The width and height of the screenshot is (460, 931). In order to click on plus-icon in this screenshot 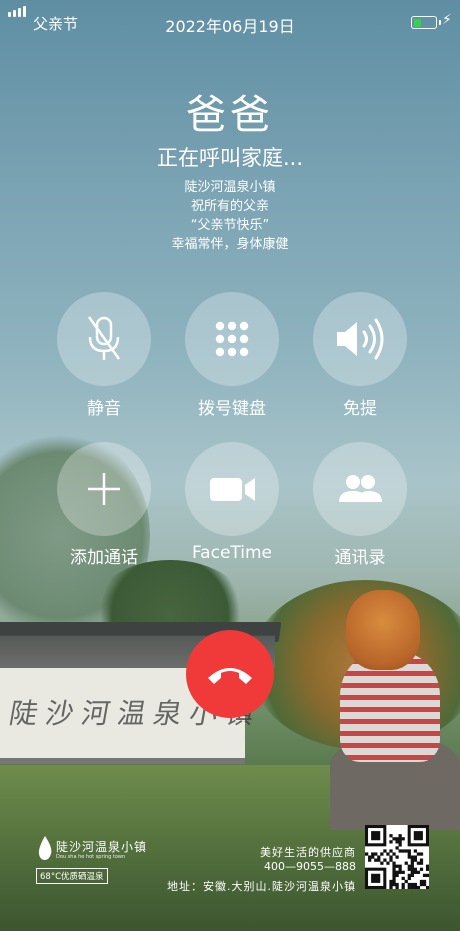, I will do `click(104, 489)`.